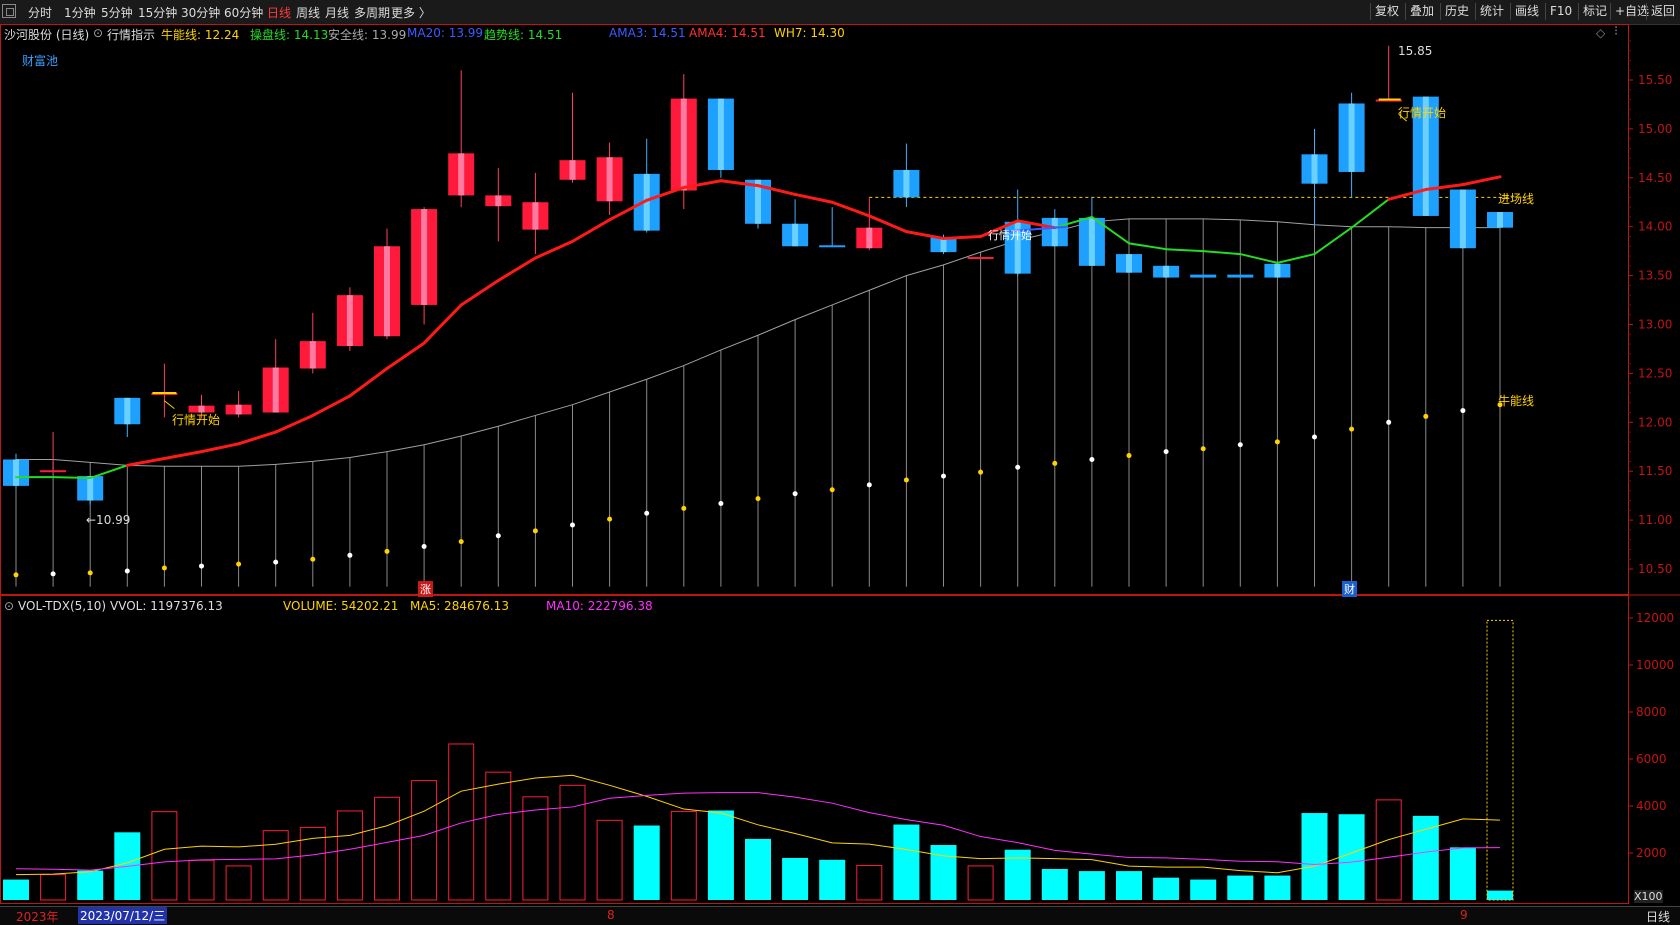 The height and width of the screenshot is (925, 1680). Describe the element at coordinates (243, 12) in the screenshot. I see `period-tab-5: 60分钟` at that location.